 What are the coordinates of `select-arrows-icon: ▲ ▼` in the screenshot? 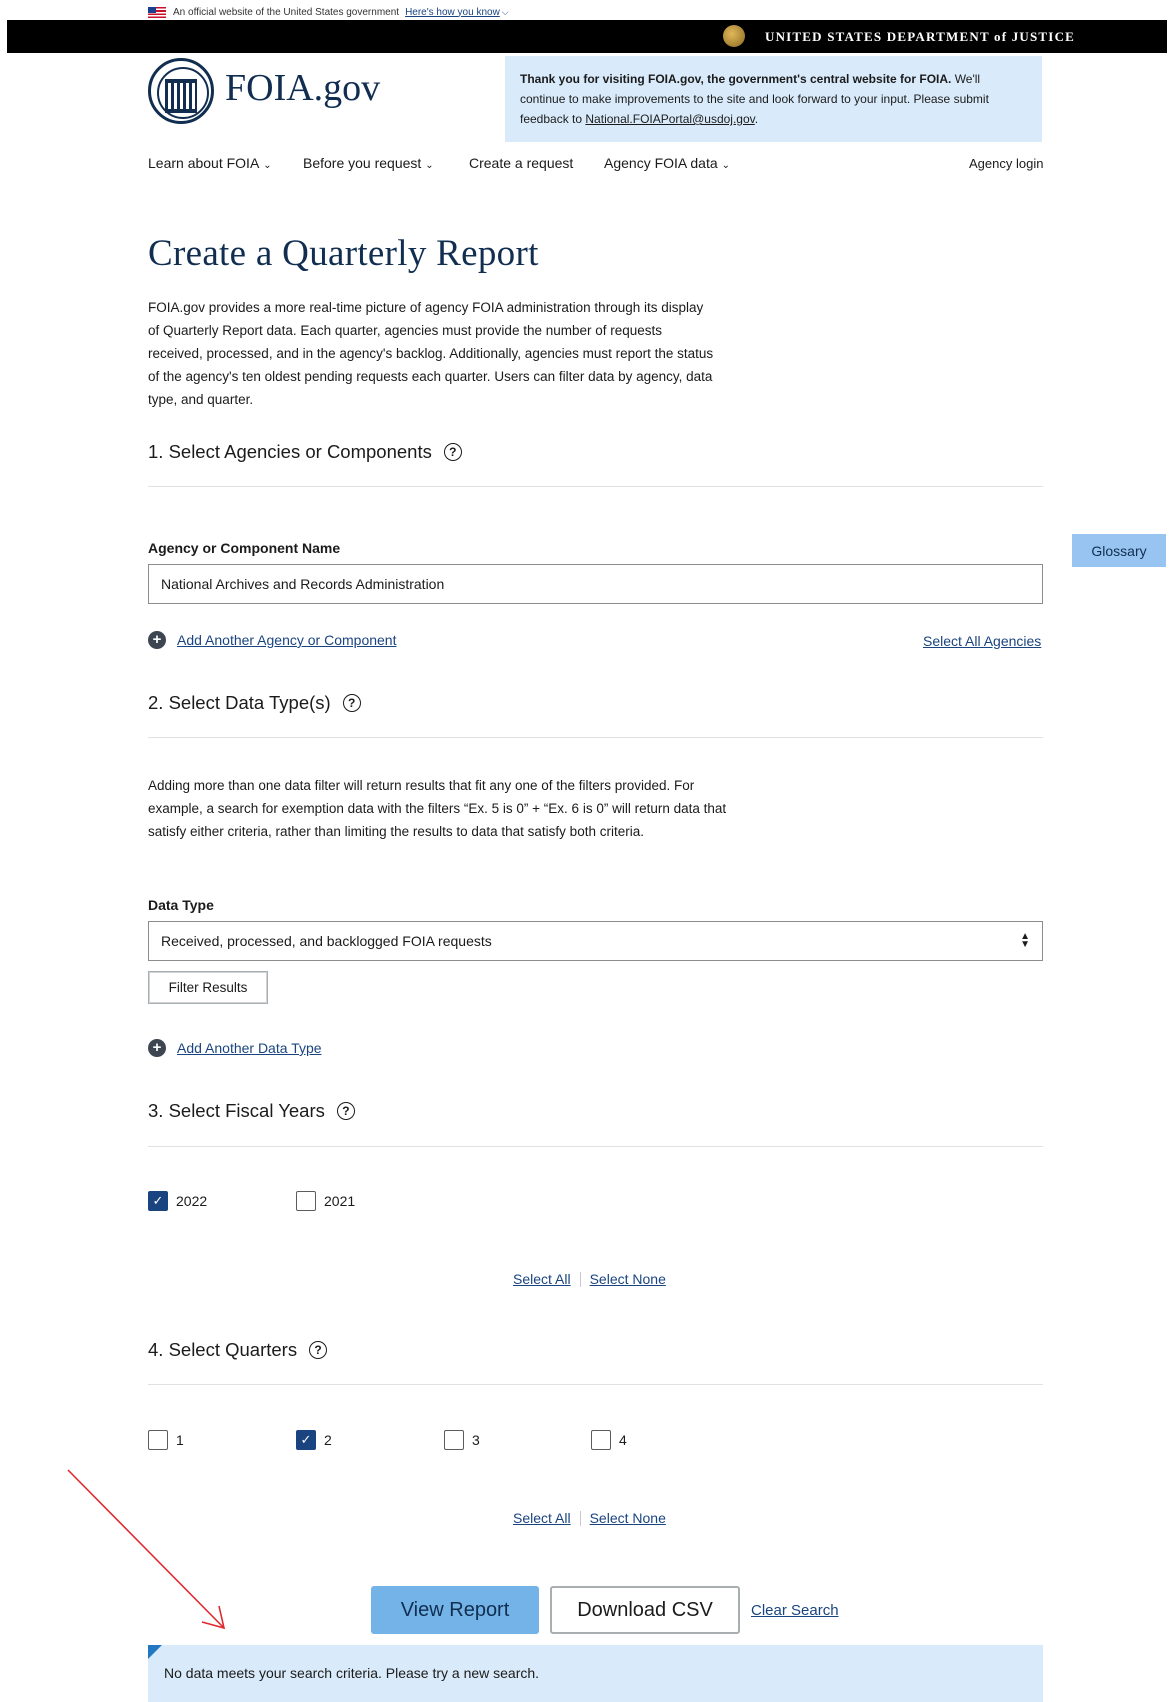 It's located at (1025, 940).